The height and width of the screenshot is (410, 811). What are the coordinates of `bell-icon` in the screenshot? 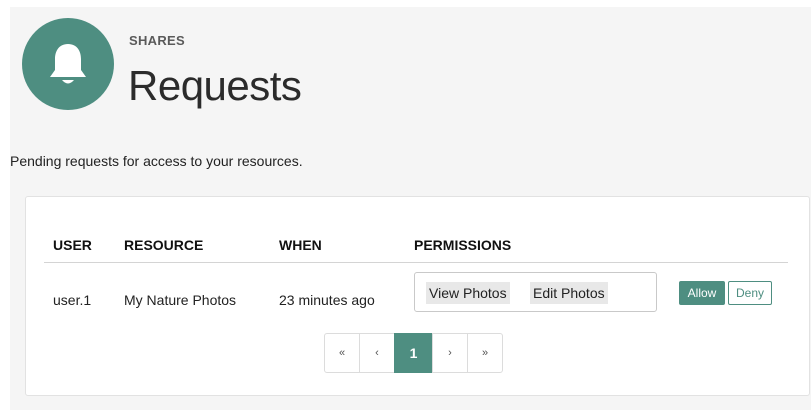 It's located at (68, 64).